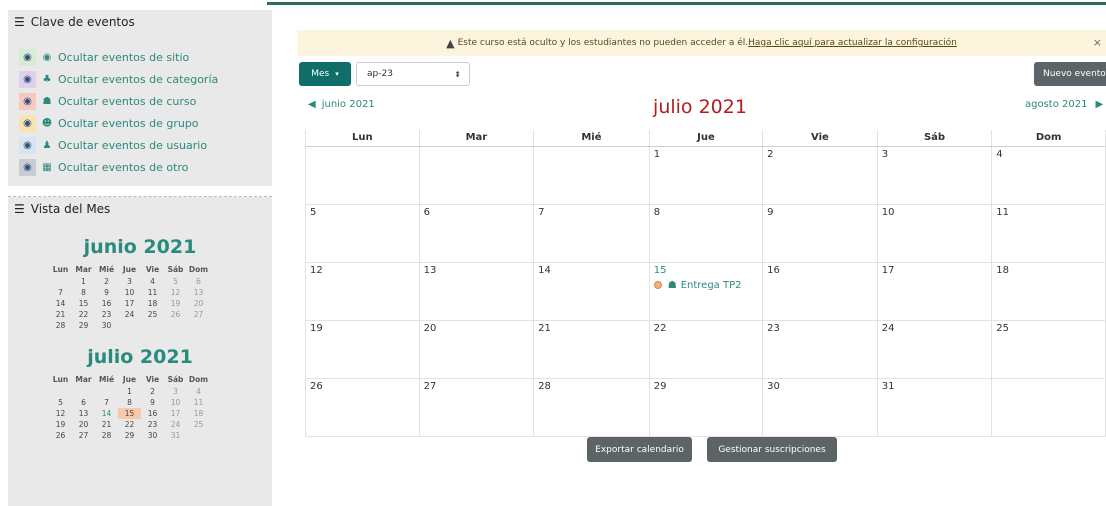 The height and width of the screenshot is (506, 1106). I want to click on calendar-day-cell: 6, so click(476, 233).